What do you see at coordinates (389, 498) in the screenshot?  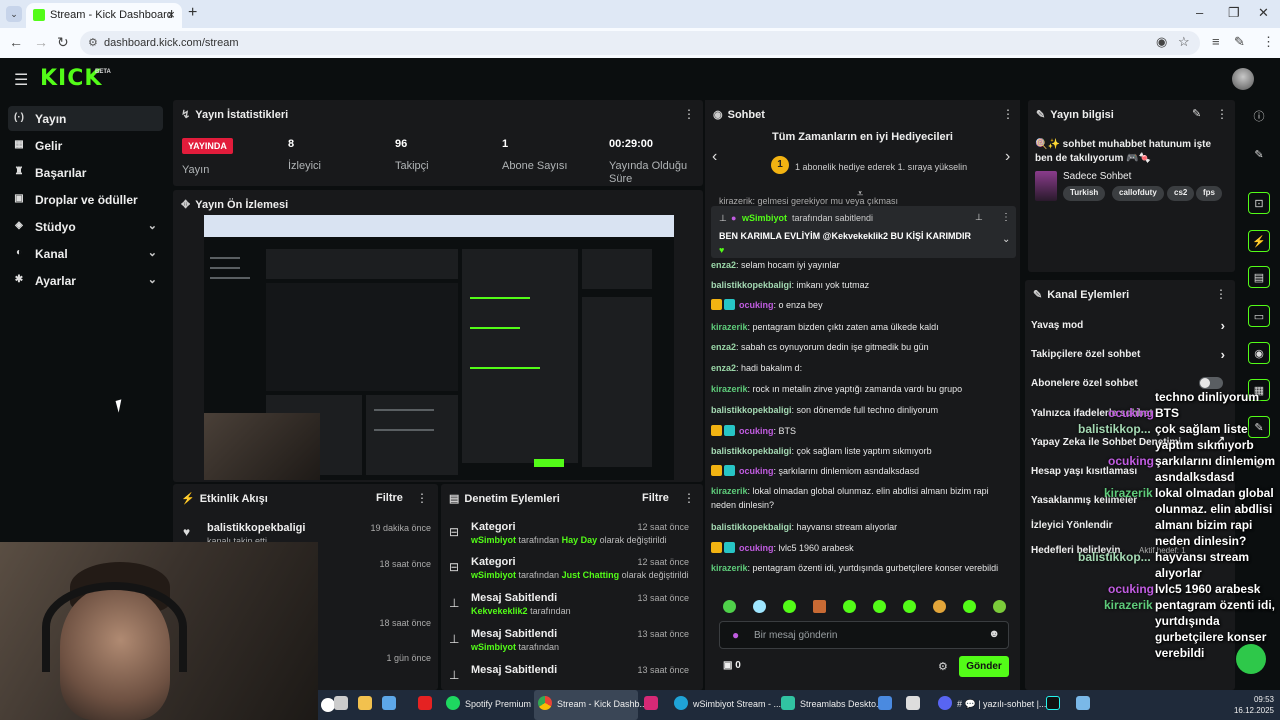 I see `activity-filter-button: Filtre` at bounding box center [389, 498].